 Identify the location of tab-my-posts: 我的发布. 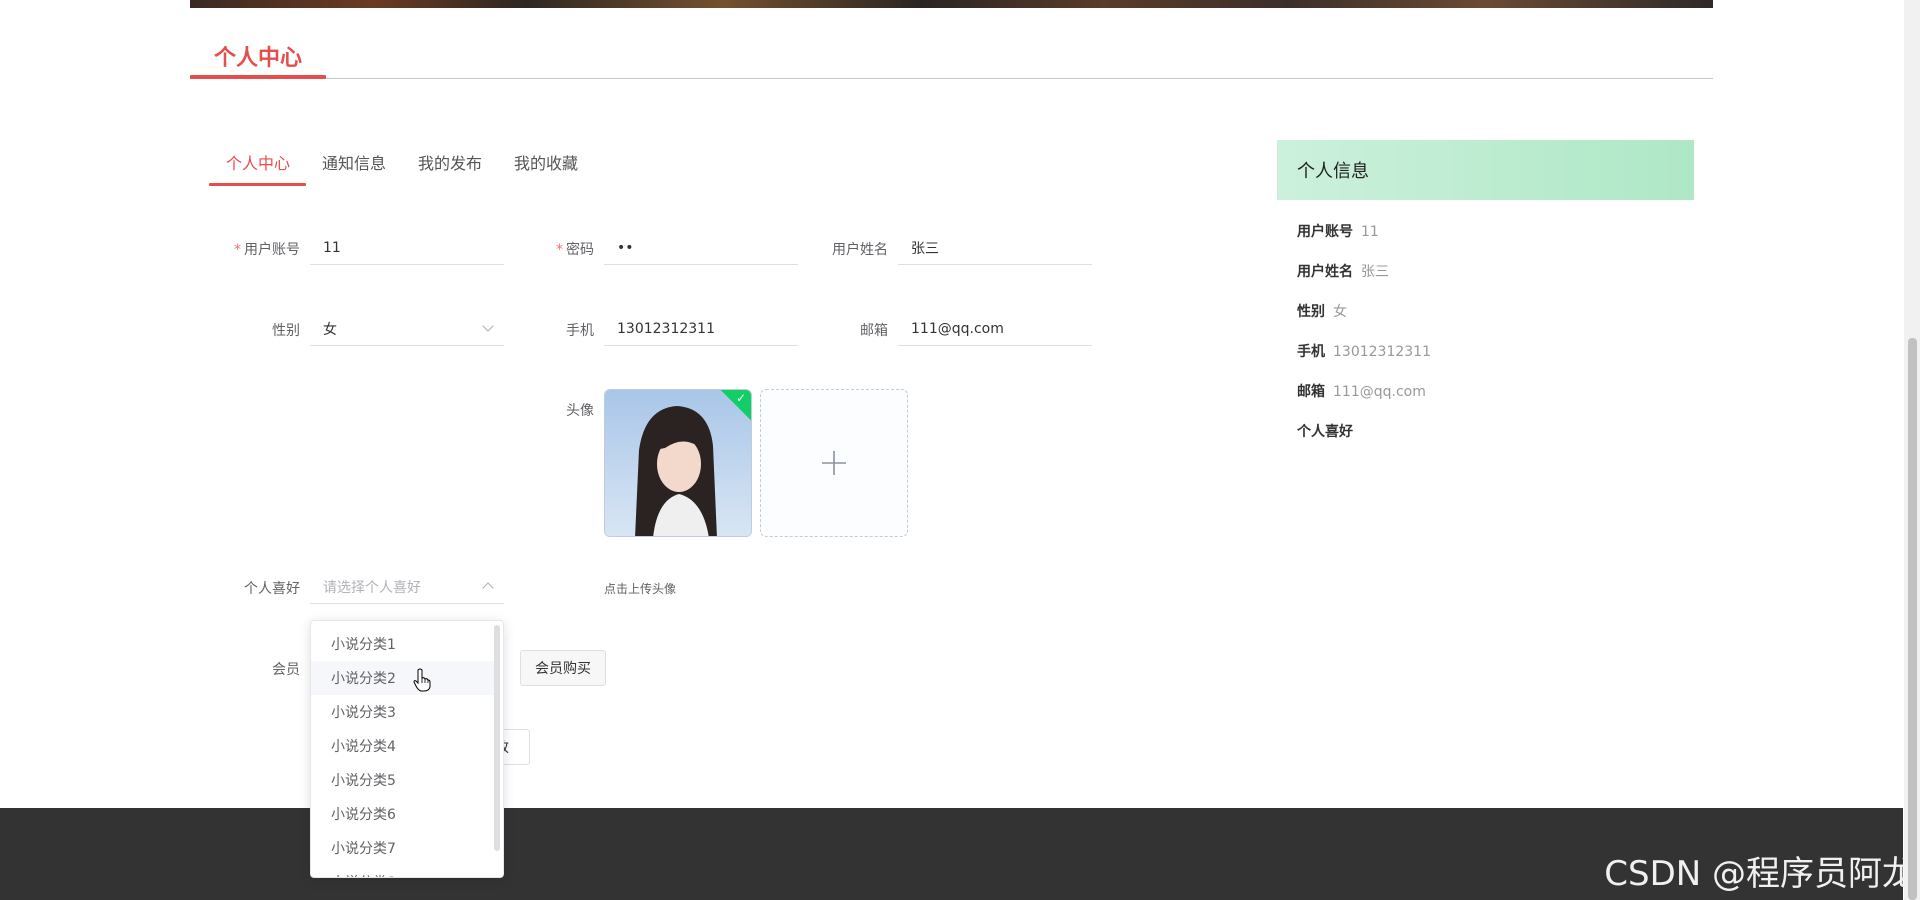
(450, 162).